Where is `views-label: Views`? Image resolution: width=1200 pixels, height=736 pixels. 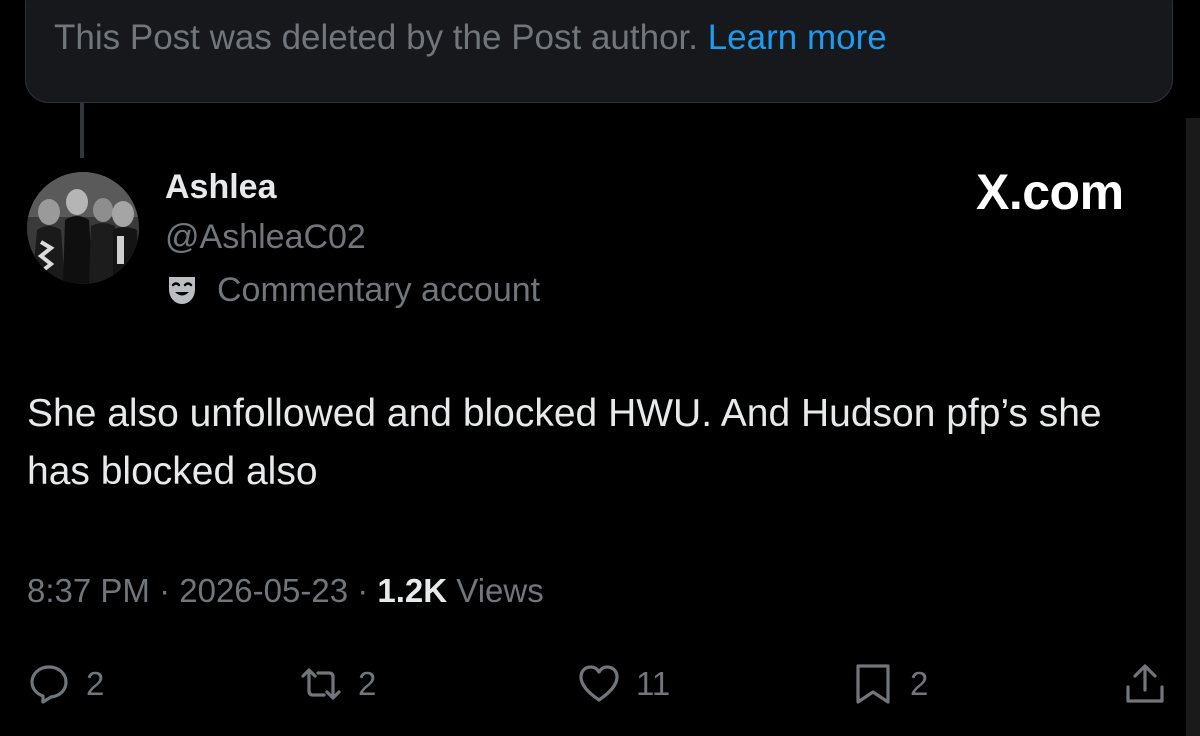
views-label: Views is located at coordinates (500, 590).